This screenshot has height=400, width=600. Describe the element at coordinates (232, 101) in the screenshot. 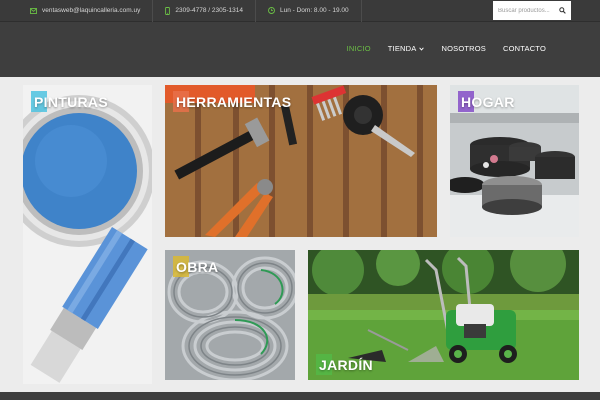

I see `category-label: HERRAMIENTAS` at that location.